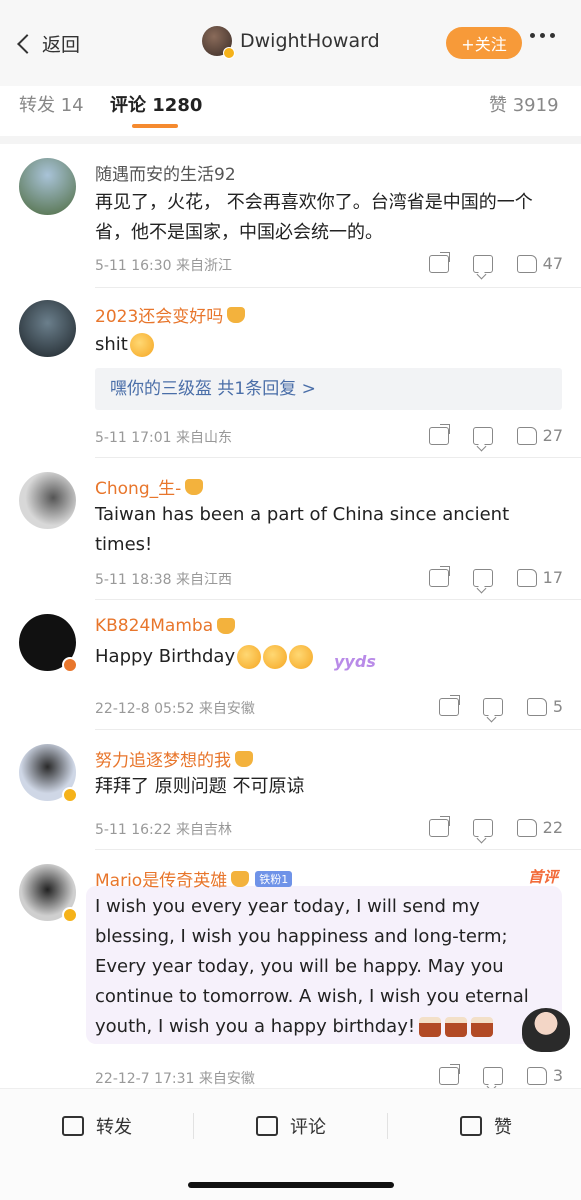 The height and width of the screenshot is (1200, 581). I want to click on comment-meta: 5-11 16:30 来自浙江, so click(163, 265).